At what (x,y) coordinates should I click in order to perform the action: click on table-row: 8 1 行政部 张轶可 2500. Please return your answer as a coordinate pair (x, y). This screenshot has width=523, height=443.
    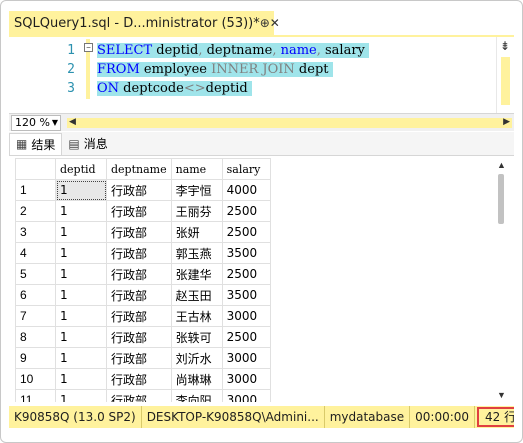
    Looking at the image, I should click on (143, 337).